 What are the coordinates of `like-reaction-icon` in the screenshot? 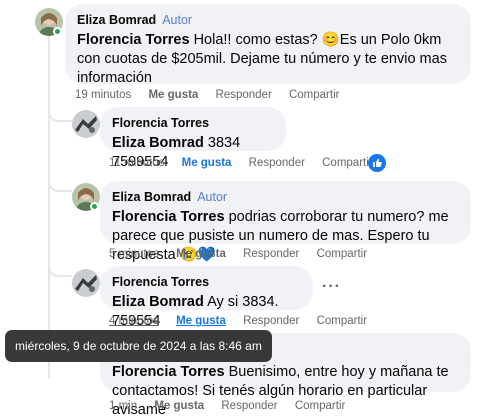 It's located at (377, 163).